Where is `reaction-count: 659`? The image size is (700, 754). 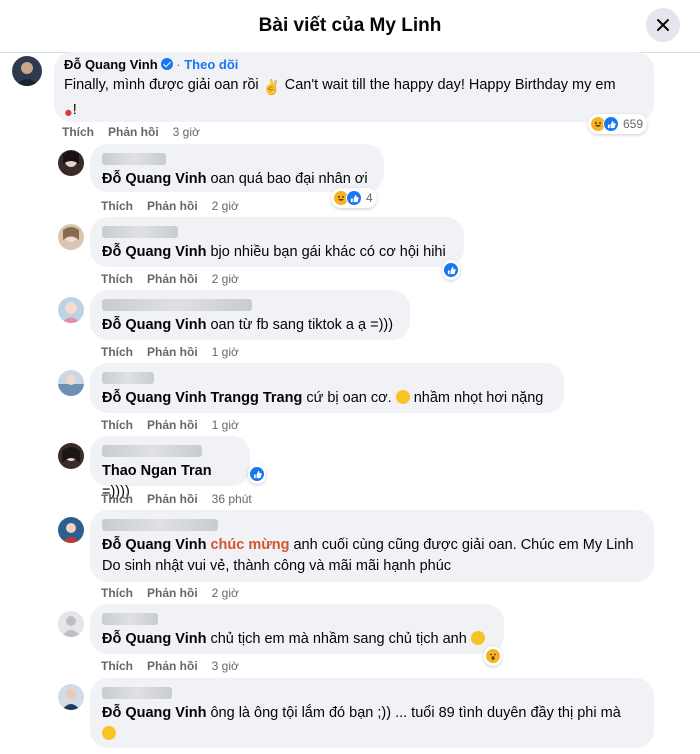 reaction-count: 659 is located at coordinates (633, 124).